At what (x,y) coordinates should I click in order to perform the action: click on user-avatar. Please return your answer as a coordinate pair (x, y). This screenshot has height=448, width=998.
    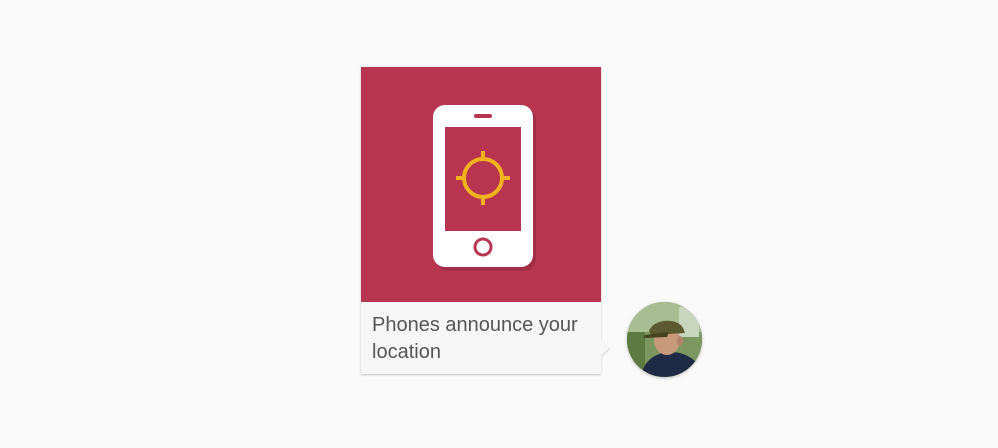
    Looking at the image, I should click on (664, 339).